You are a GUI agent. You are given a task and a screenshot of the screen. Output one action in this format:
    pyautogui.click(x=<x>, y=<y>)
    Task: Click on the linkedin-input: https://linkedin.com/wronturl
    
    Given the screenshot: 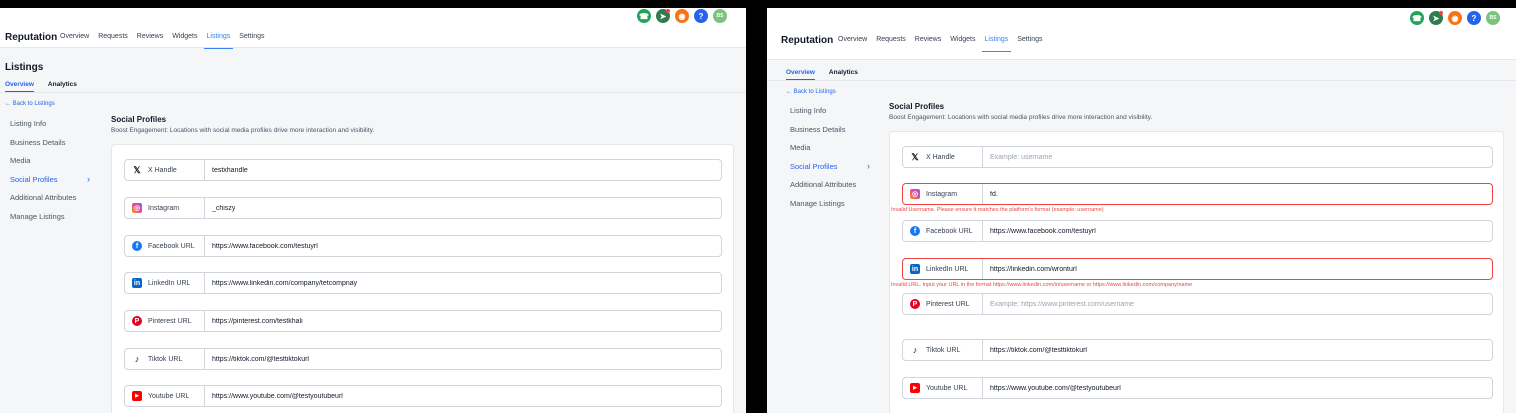 What is the action you would take?
    pyautogui.click(x=1030, y=269)
    